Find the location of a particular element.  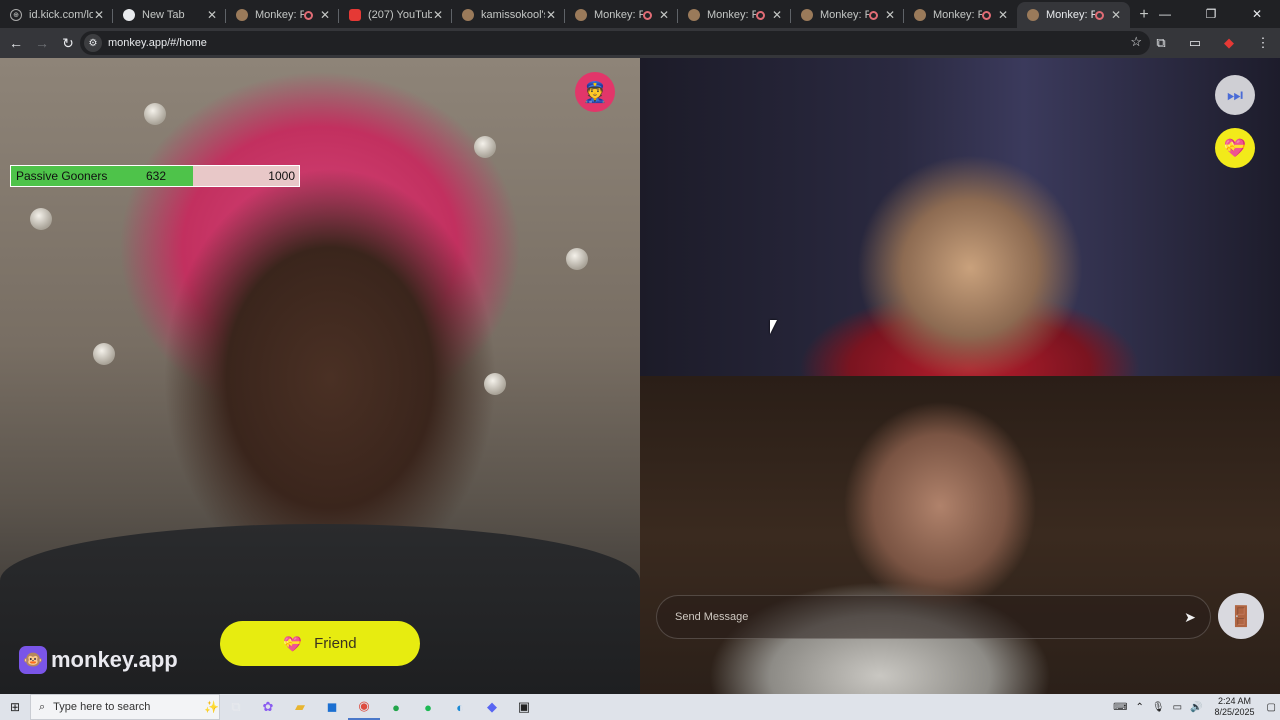

globe-icon: ⊕ is located at coordinates (16, 15).